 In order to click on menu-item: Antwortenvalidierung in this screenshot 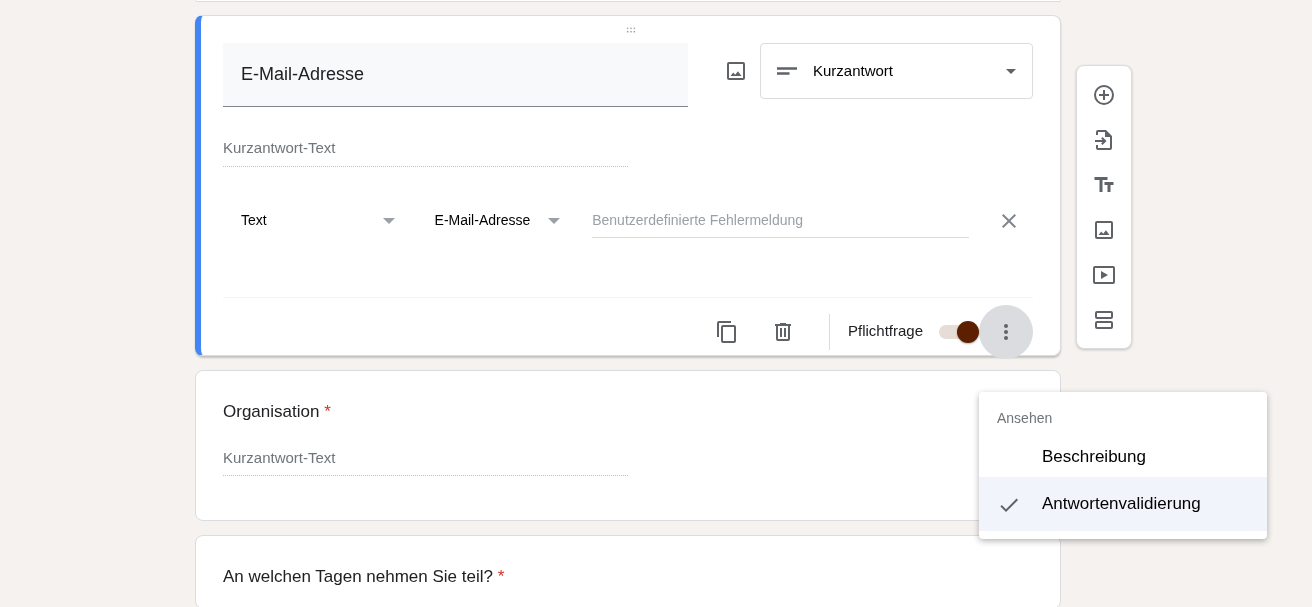, I will do `click(1123, 504)`.